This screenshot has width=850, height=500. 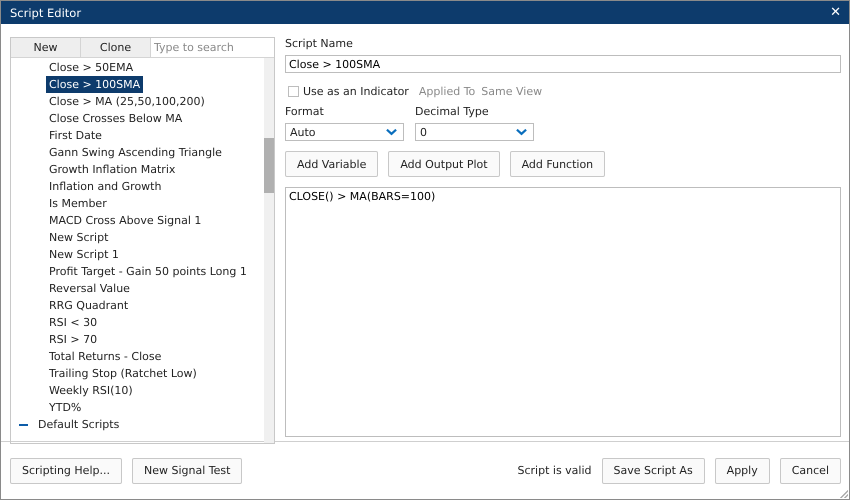 I want to click on script-list-item: First Date, so click(x=75, y=135).